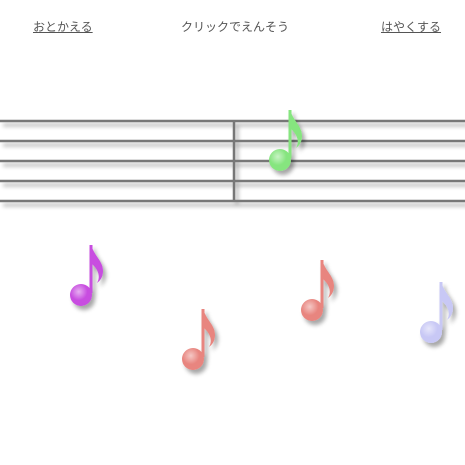 The height and width of the screenshot is (465, 465). Describe the element at coordinates (317, 290) in the screenshot. I see `note-salmon-mid-note-icon` at that location.